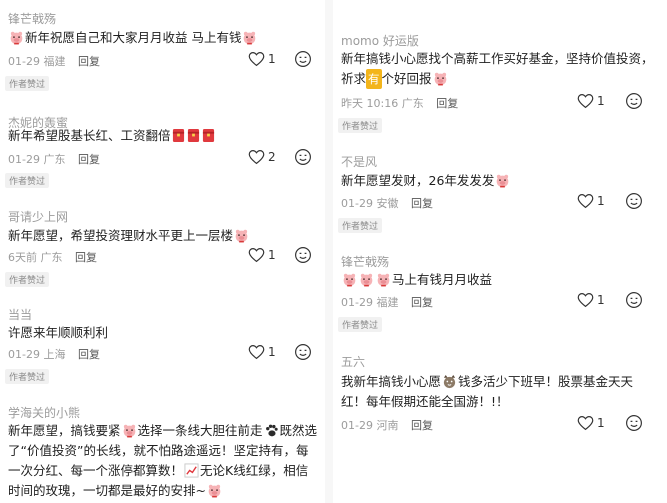  Describe the element at coordinates (380, 40) in the screenshot. I see `comment-author: momo 好运版` at that location.